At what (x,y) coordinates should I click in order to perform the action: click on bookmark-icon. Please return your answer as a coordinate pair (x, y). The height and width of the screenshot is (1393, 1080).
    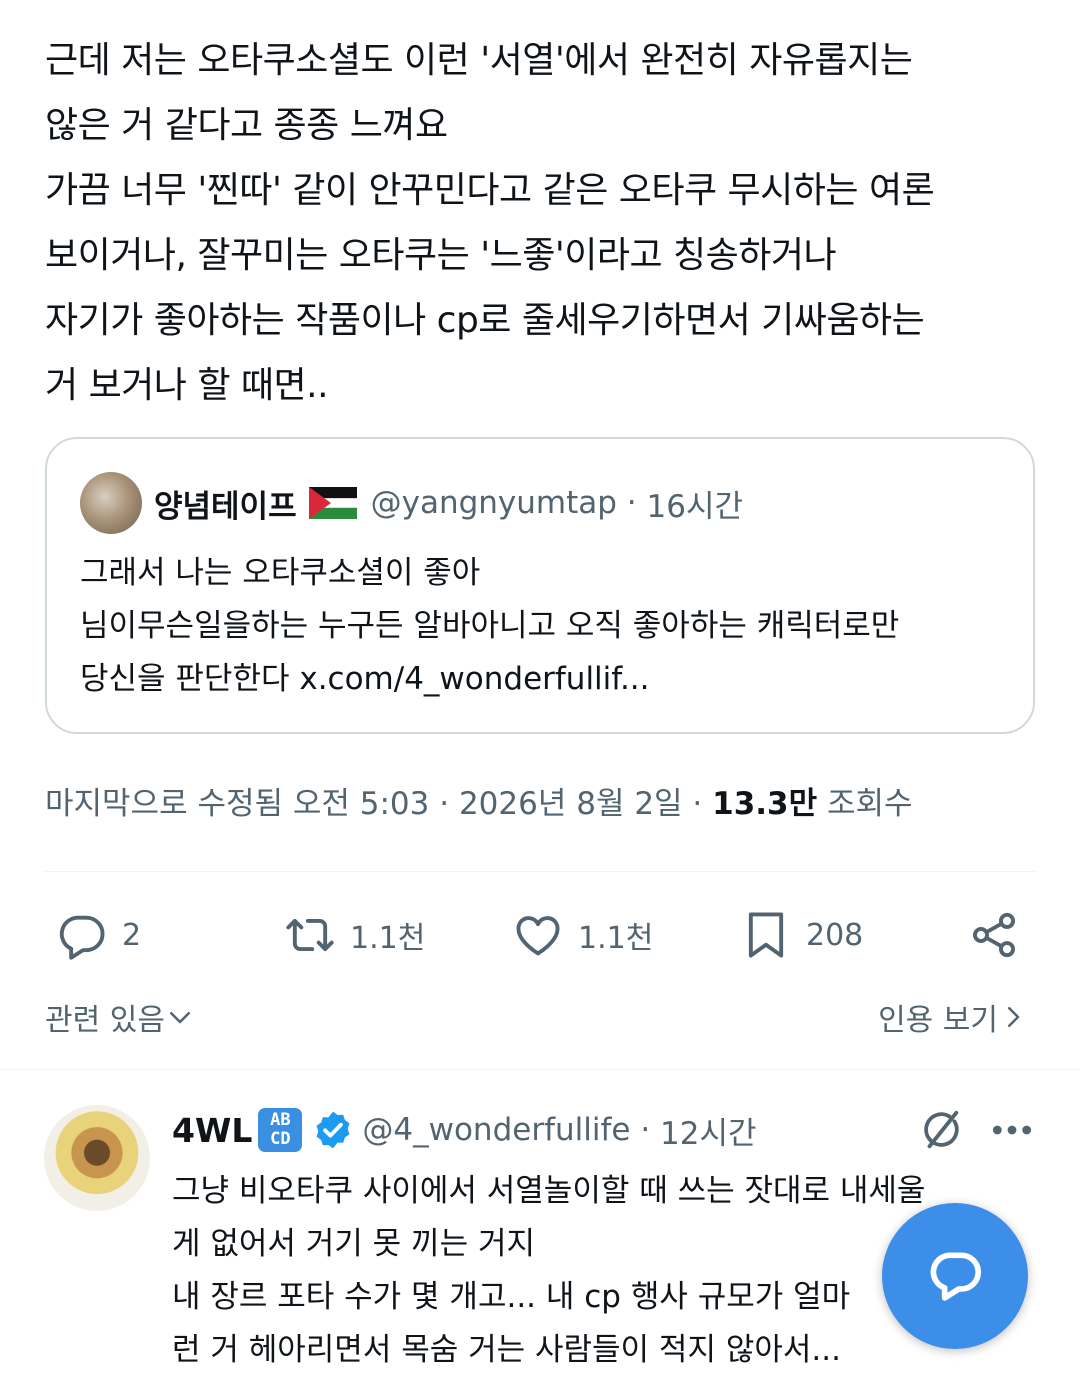
    Looking at the image, I should click on (766, 935).